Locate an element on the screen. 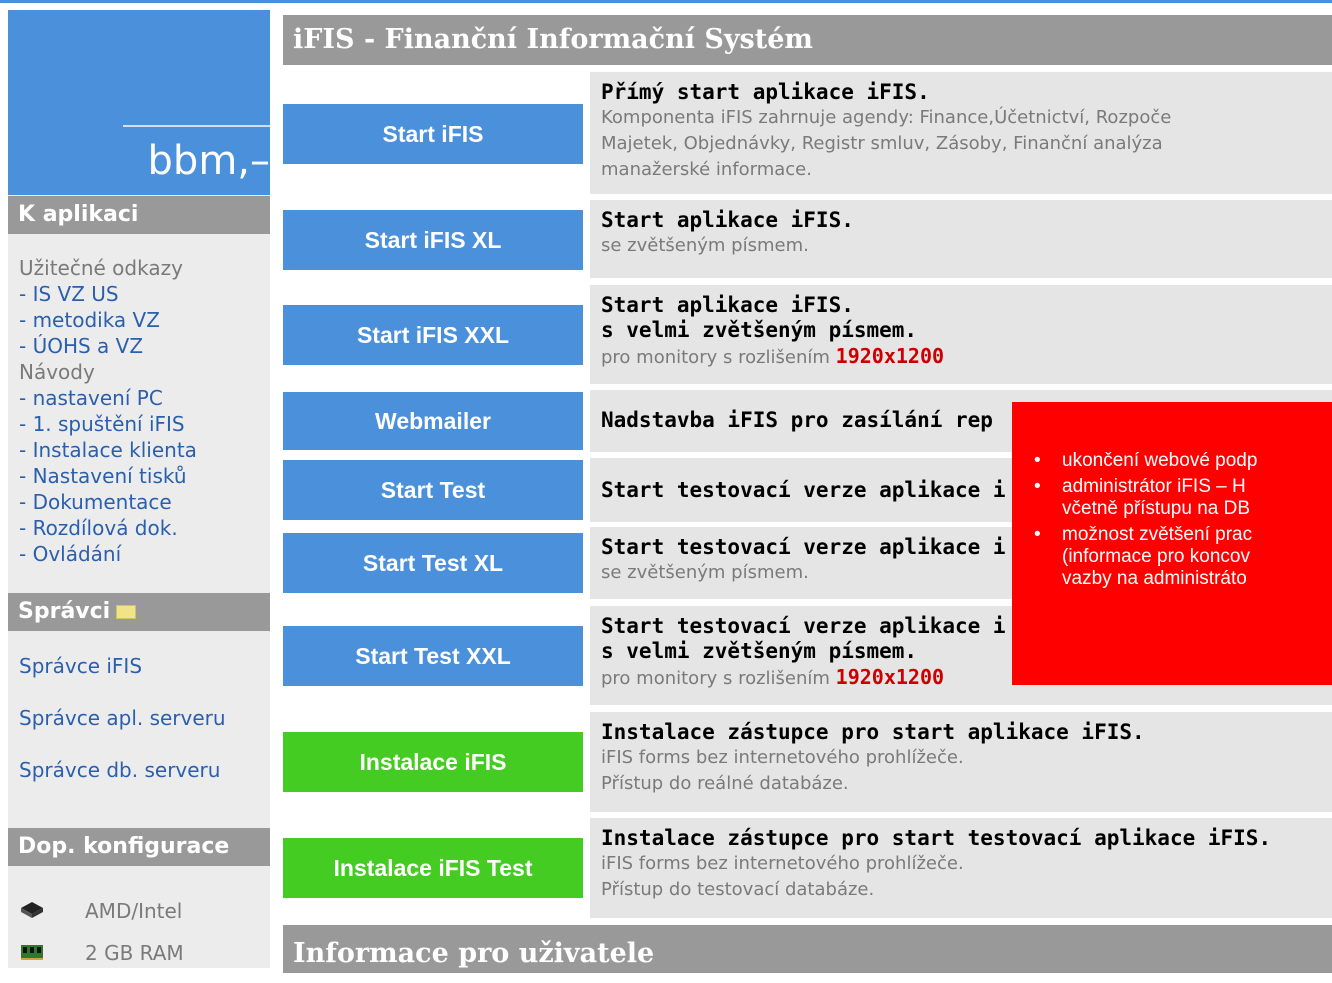 The width and height of the screenshot is (1332, 983). start-ifis-xl-button: Start iFIS XL is located at coordinates (433, 240).